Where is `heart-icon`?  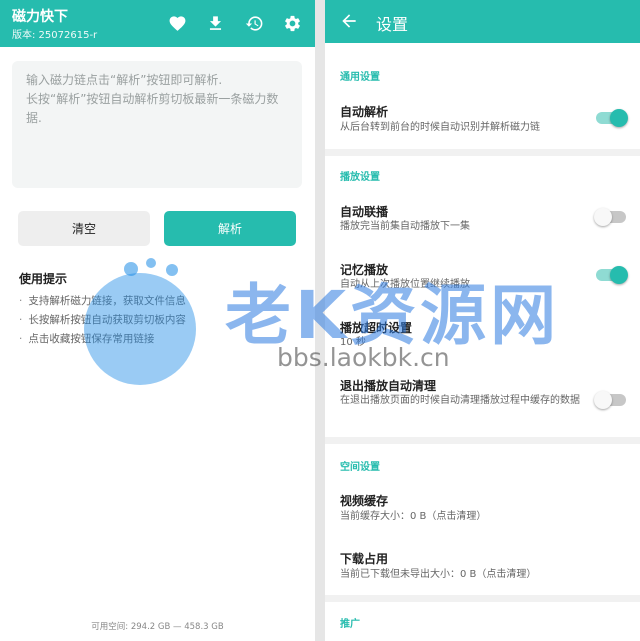
heart-icon is located at coordinates (177, 23).